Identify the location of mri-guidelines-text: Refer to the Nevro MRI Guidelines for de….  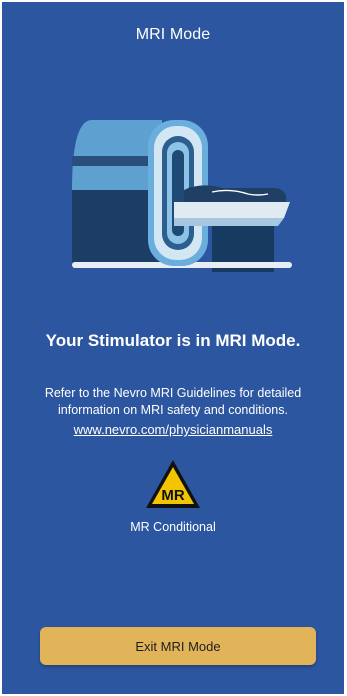
(173, 401).